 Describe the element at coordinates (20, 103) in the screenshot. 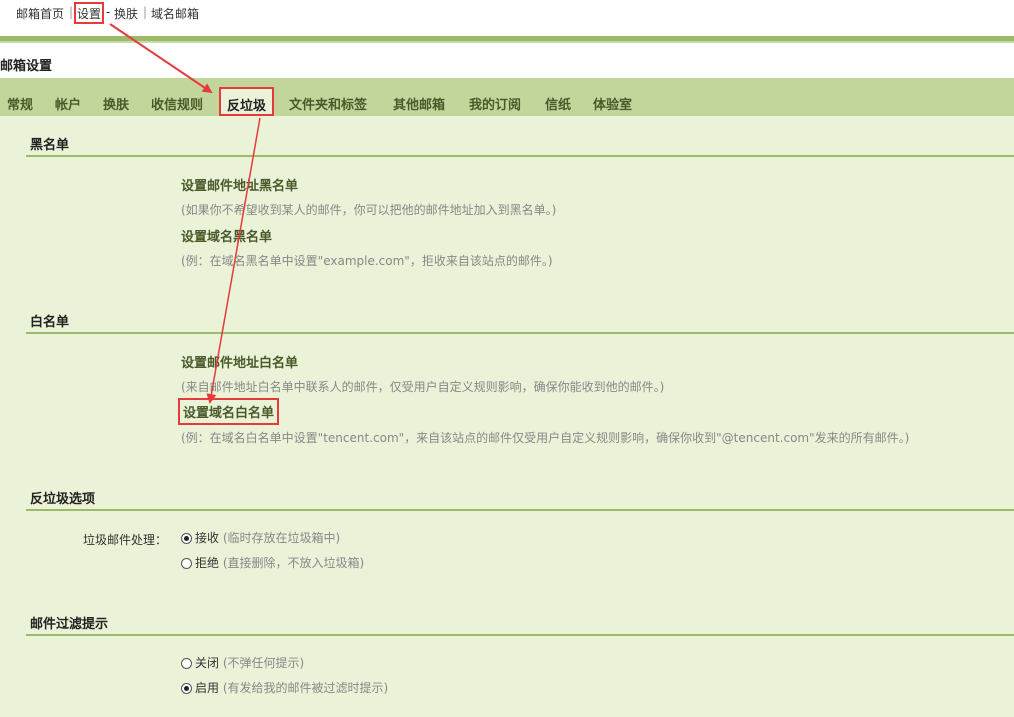

I see `tab-general: 常规` at that location.